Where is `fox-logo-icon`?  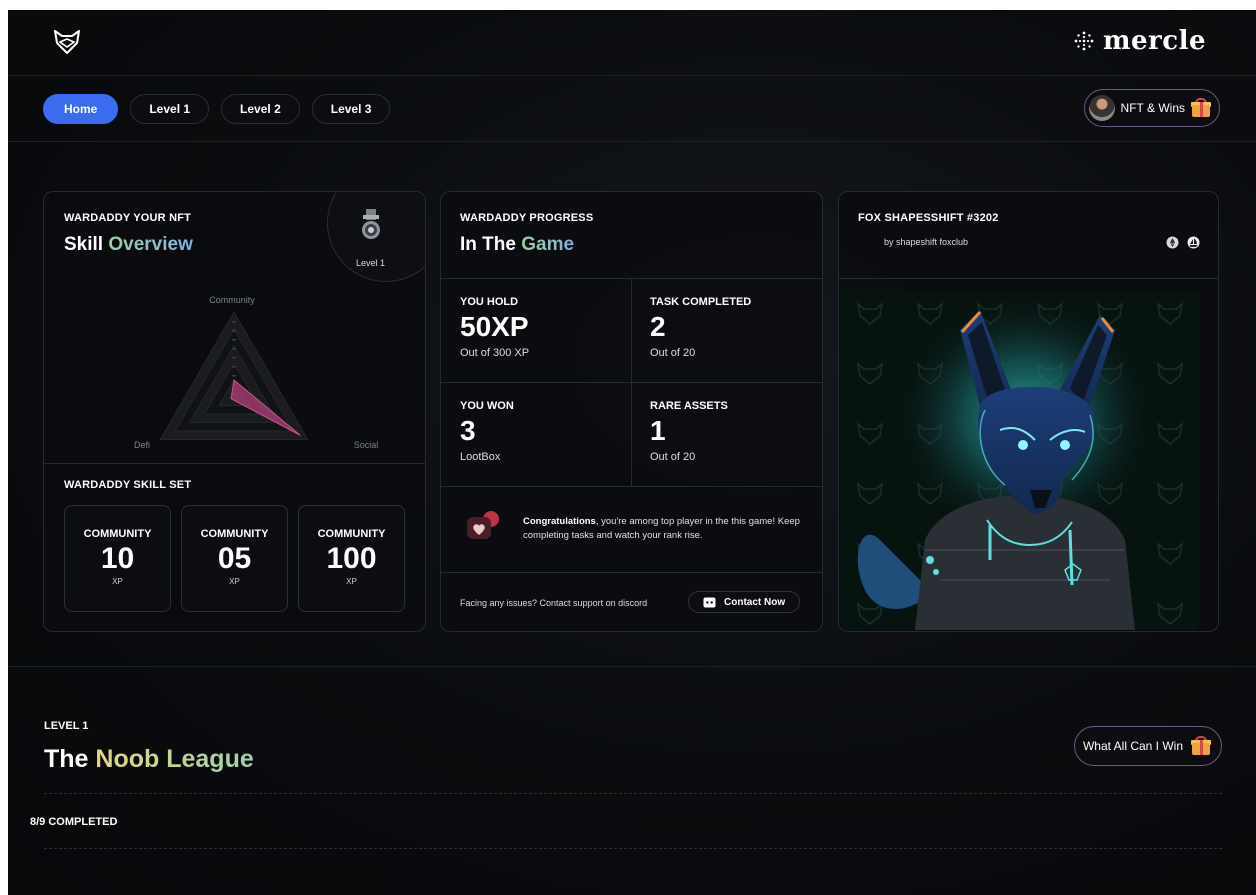 fox-logo-icon is located at coordinates (67, 42).